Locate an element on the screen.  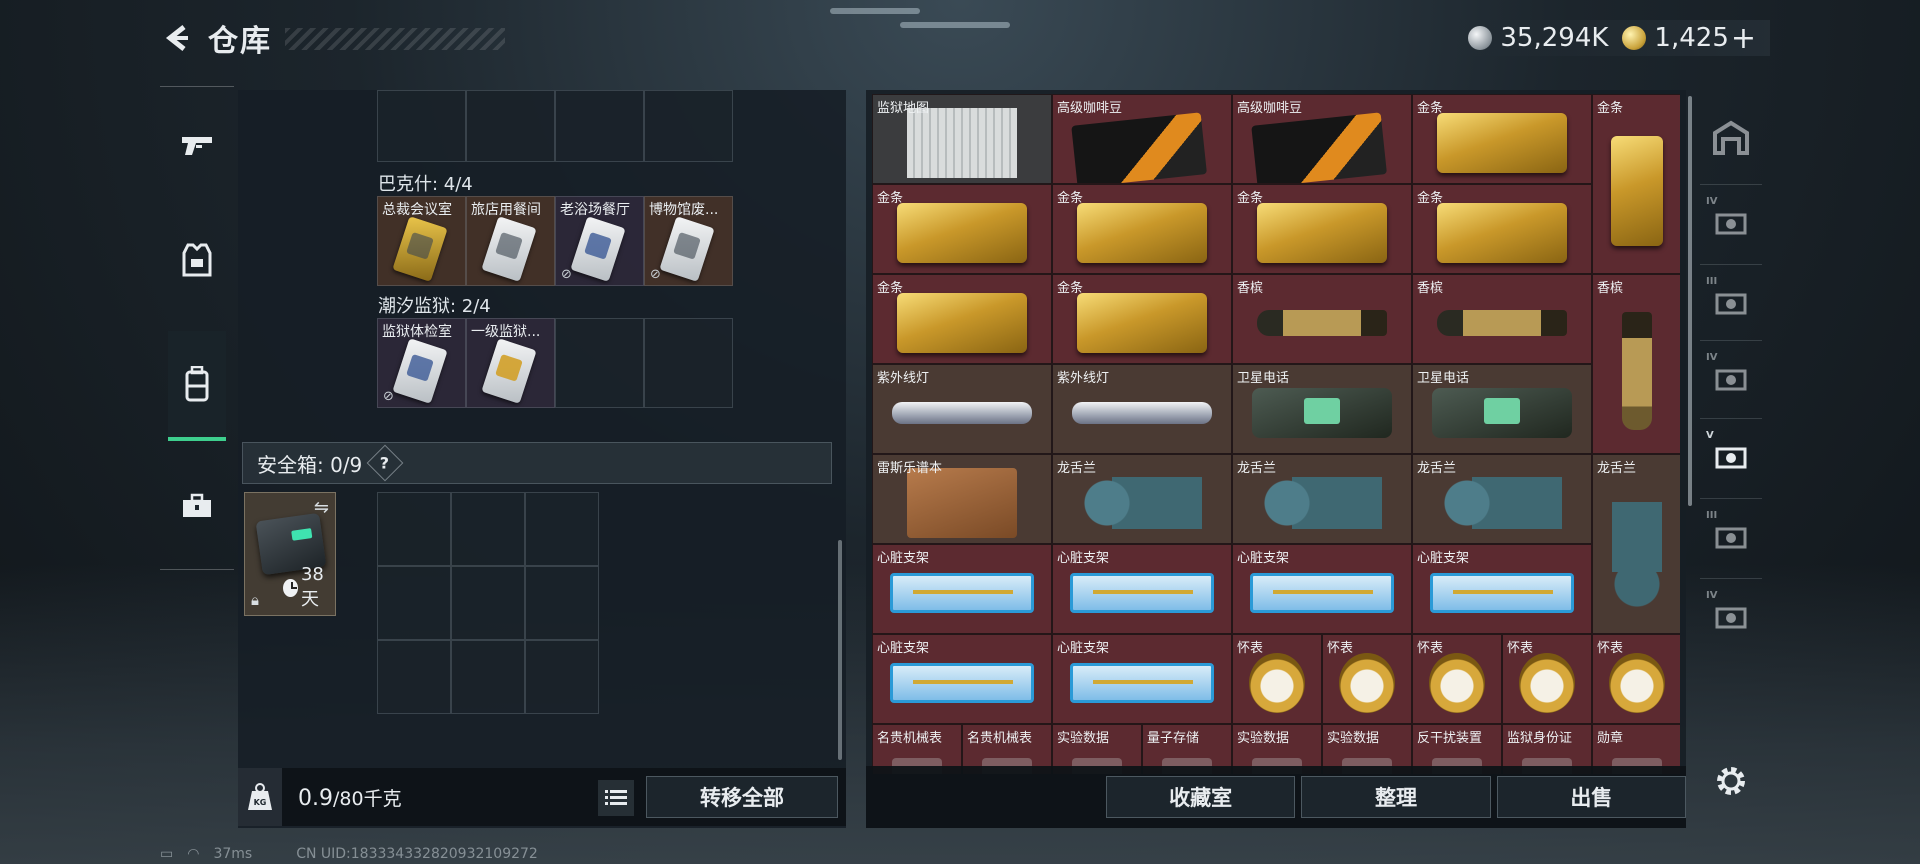
warehouse-scrollbar is located at coordinates (1690, 301).